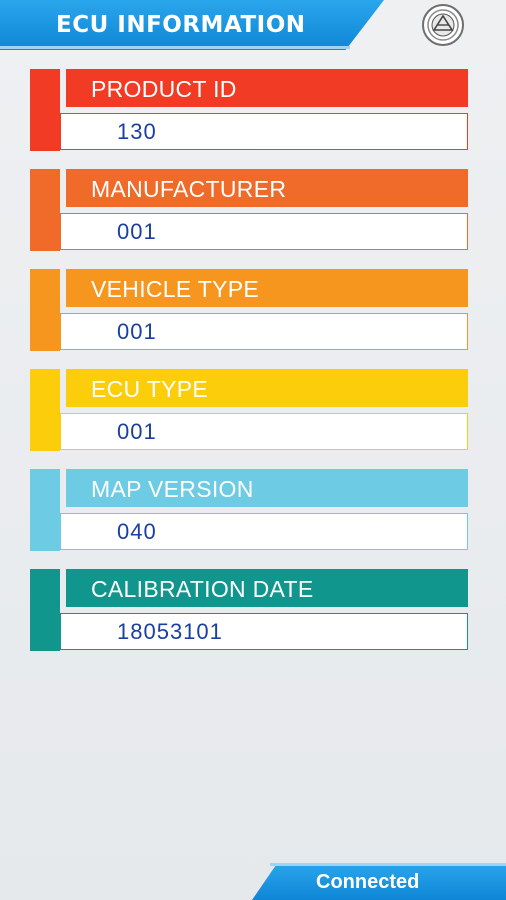 This screenshot has width=506, height=900. What do you see at coordinates (181, 25) in the screenshot?
I see `page-title: ECU INFORMATION` at bounding box center [181, 25].